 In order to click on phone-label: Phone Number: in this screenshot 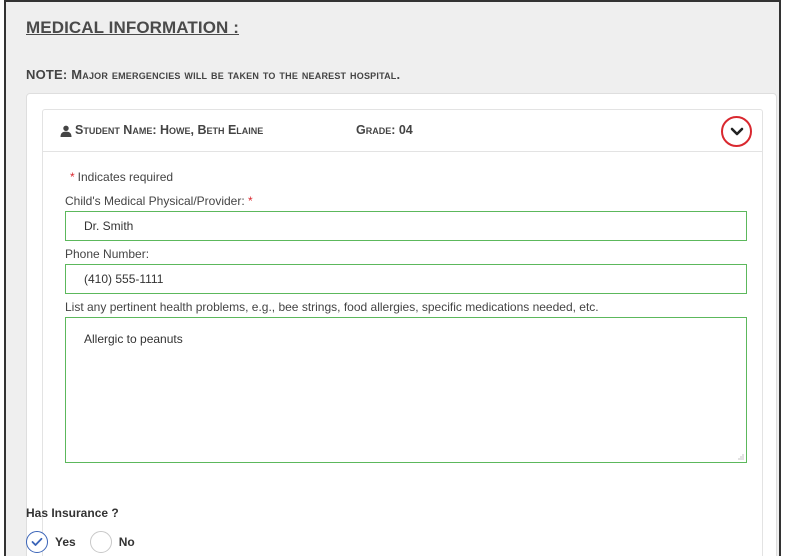, I will do `click(107, 254)`.